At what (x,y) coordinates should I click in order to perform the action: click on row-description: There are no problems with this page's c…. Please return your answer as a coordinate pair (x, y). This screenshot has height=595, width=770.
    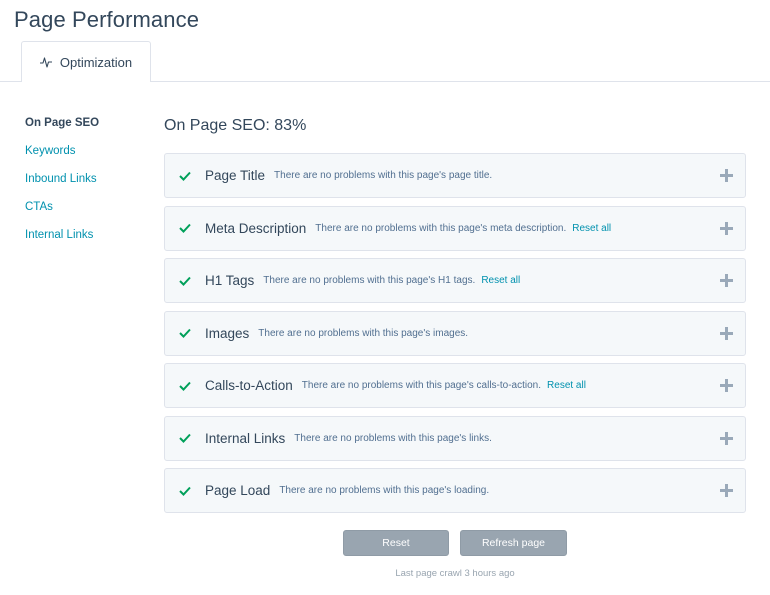
    Looking at the image, I should click on (421, 385).